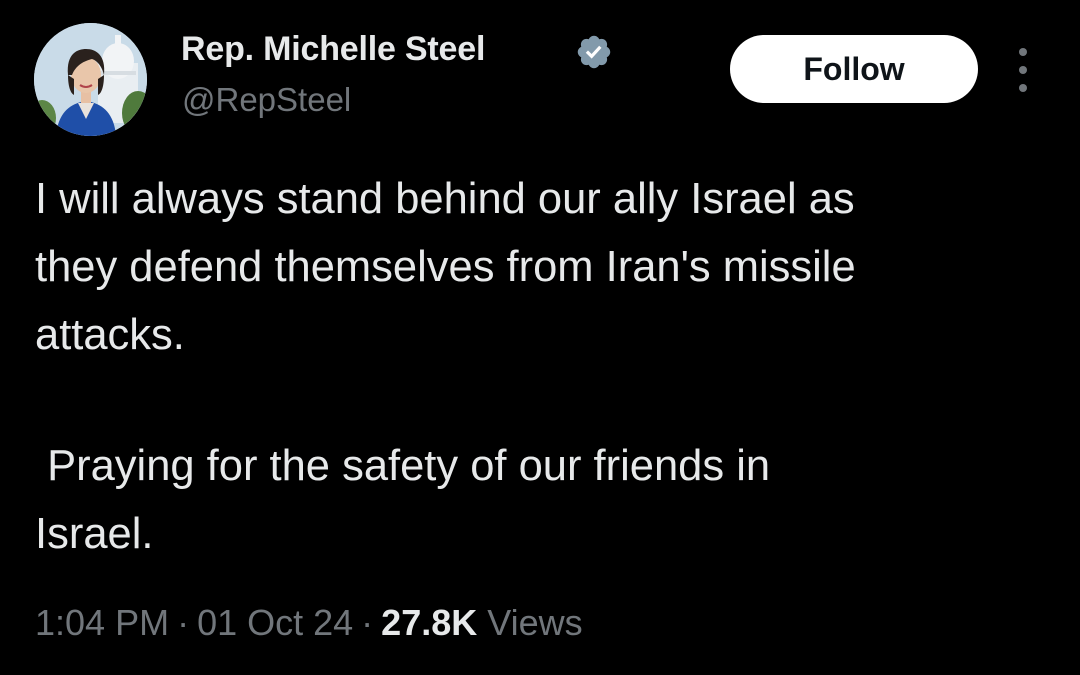 The width and height of the screenshot is (1080, 675). Describe the element at coordinates (94, 534) in the screenshot. I see `tweet-line: Israel.` at that location.